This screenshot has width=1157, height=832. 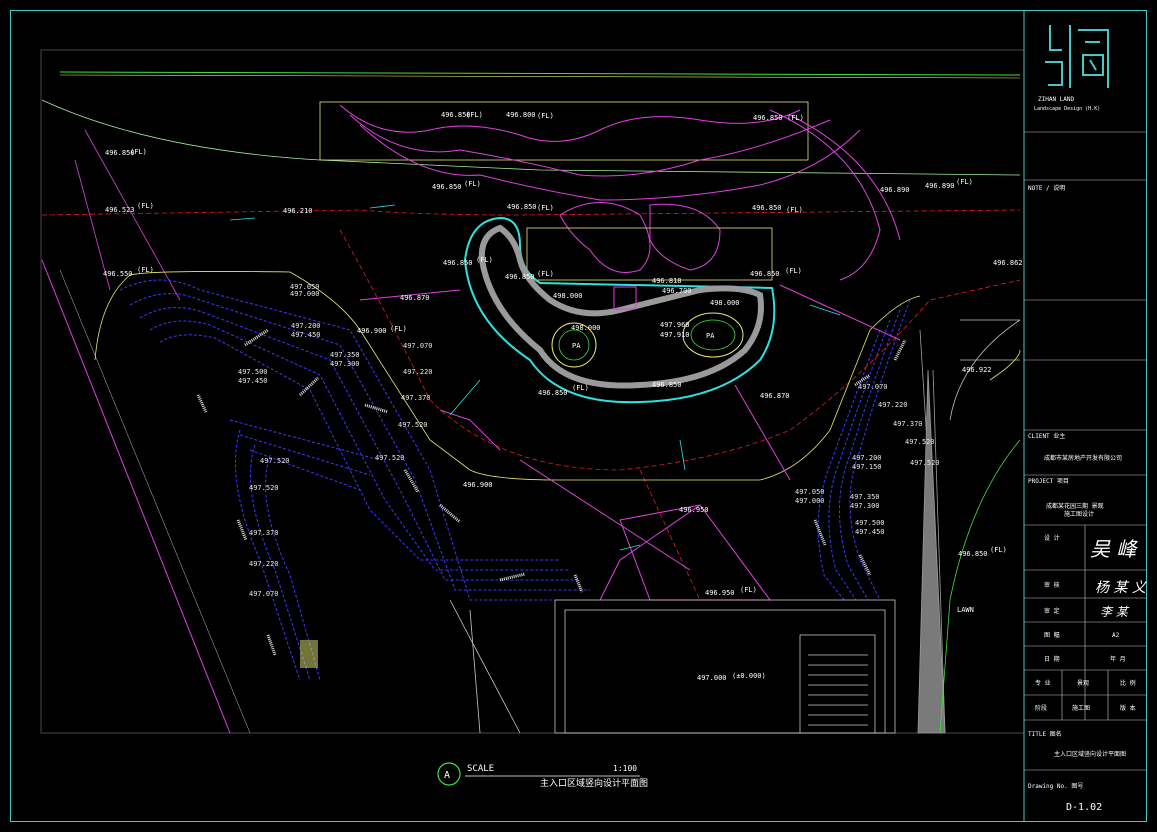 I want to click on signature: 吴 峰, so click(x=1114, y=549).